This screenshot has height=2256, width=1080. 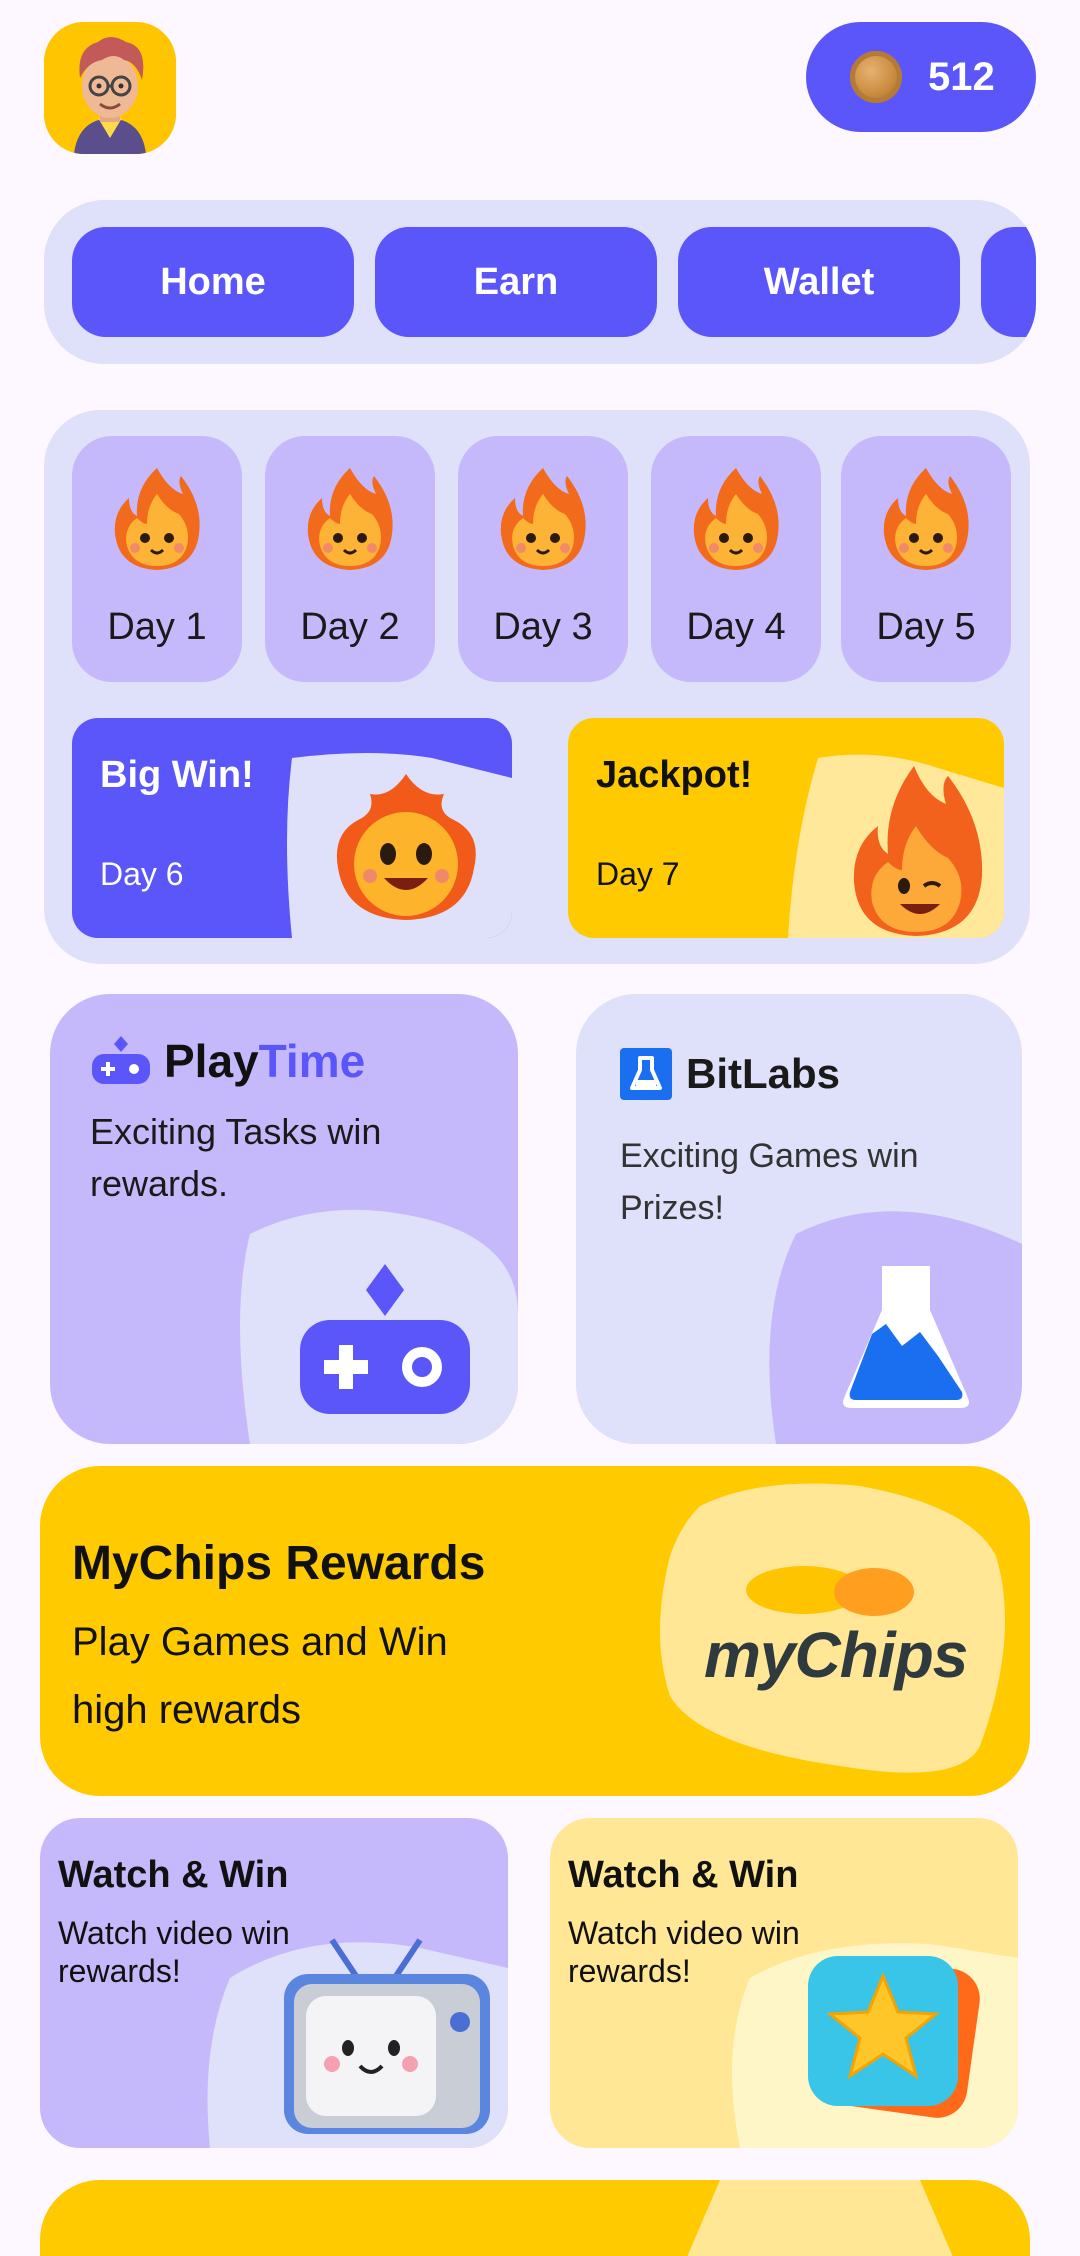 I want to click on avatar, so click(x=110, y=88).